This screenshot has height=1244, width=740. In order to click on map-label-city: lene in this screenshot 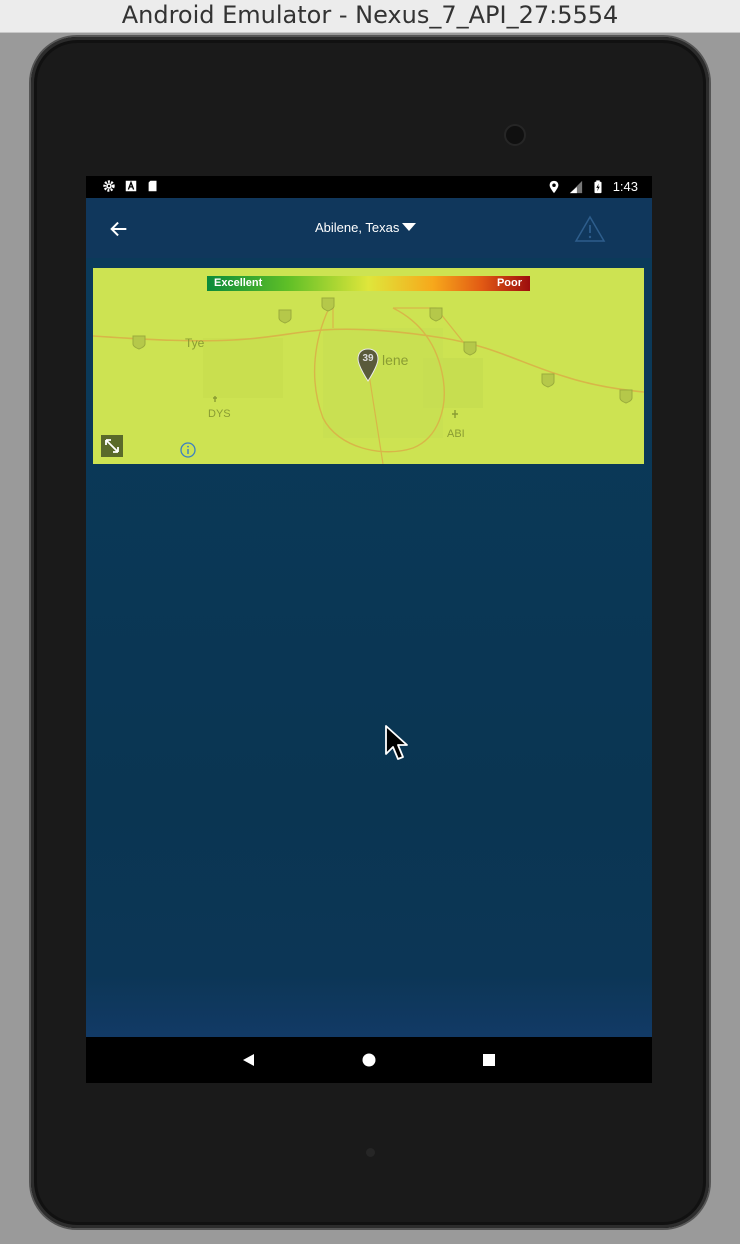, I will do `click(395, 360)`.